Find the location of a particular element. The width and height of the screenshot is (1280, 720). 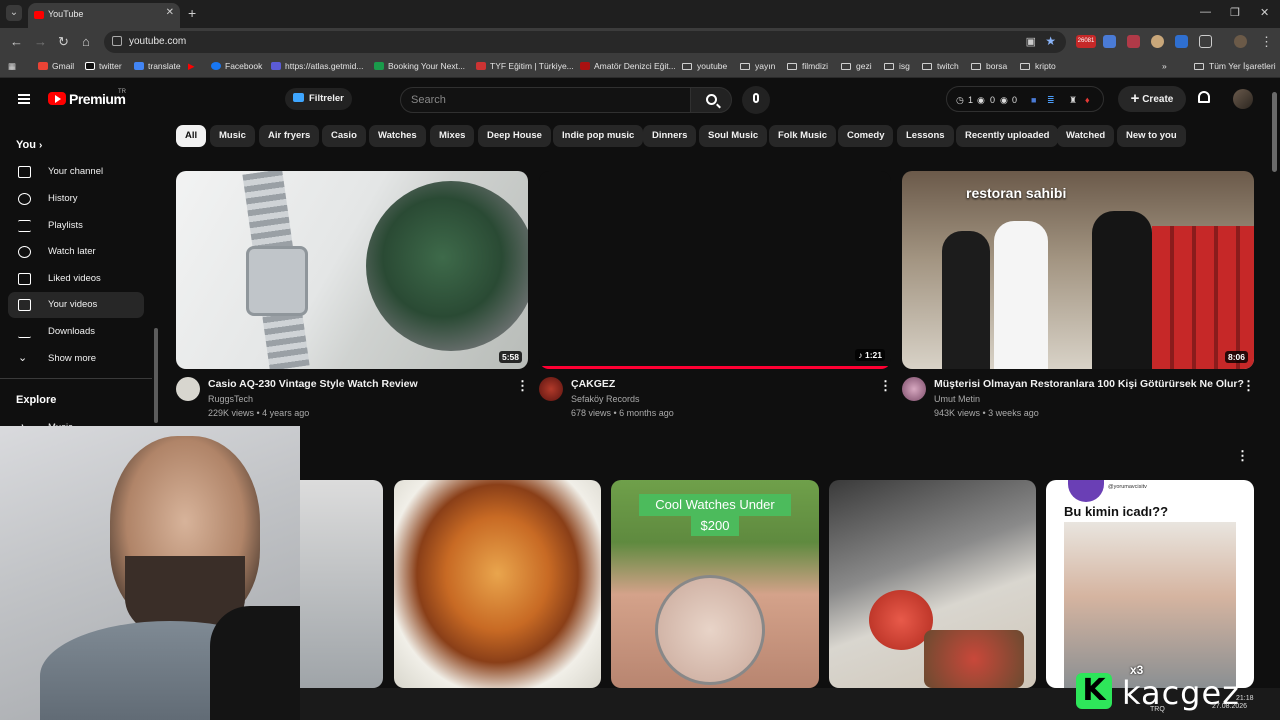

taskbar-time: 21:18 is located at coordinates (1245, 698).